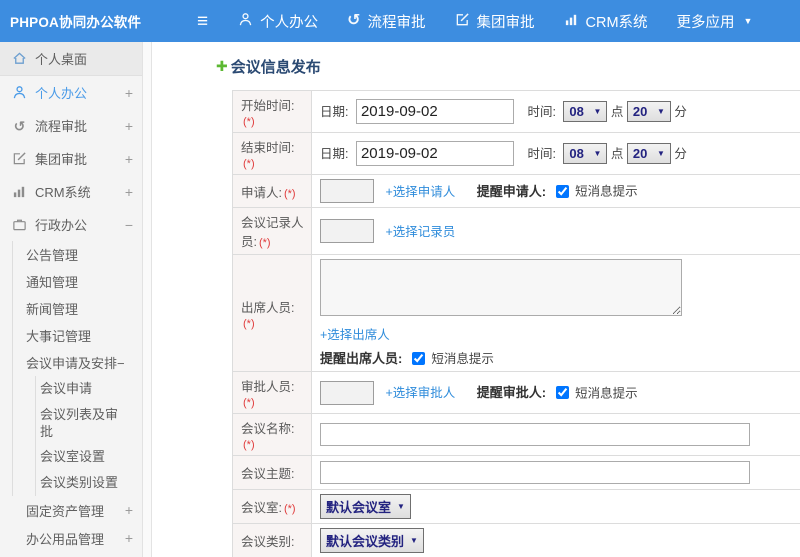 The width and height of the screenshot is (800, 557). I want to click on choose-attendees-link: +选择出席人, so click(355, 335).